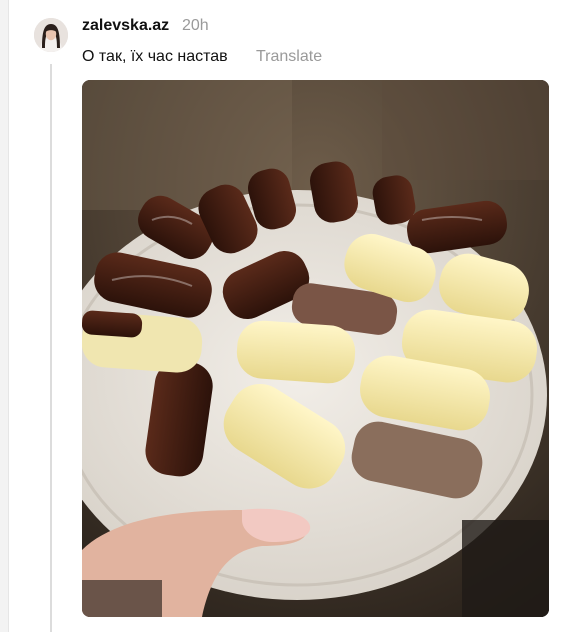 This screenshot has width=572, height=632. I want to click on username-link: zalevska.az, so click(125, 26).